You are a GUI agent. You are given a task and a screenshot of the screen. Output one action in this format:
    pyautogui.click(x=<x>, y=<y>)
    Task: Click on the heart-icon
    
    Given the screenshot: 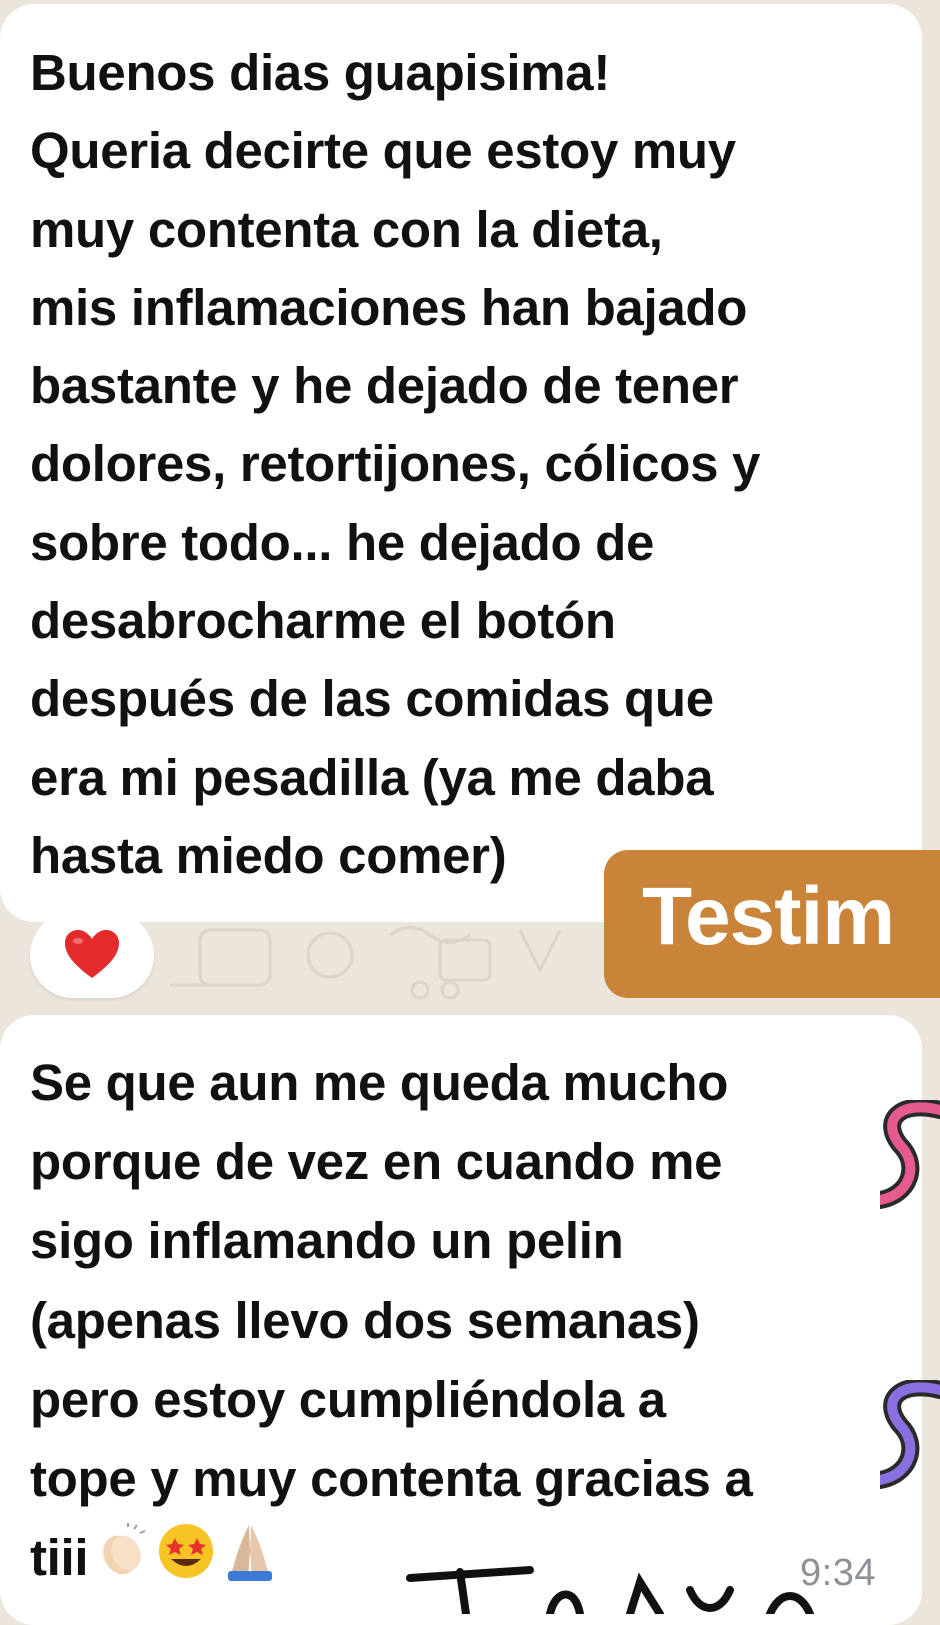 What is the action you would take?
    pyautogui.click(x=92, y=954)
    